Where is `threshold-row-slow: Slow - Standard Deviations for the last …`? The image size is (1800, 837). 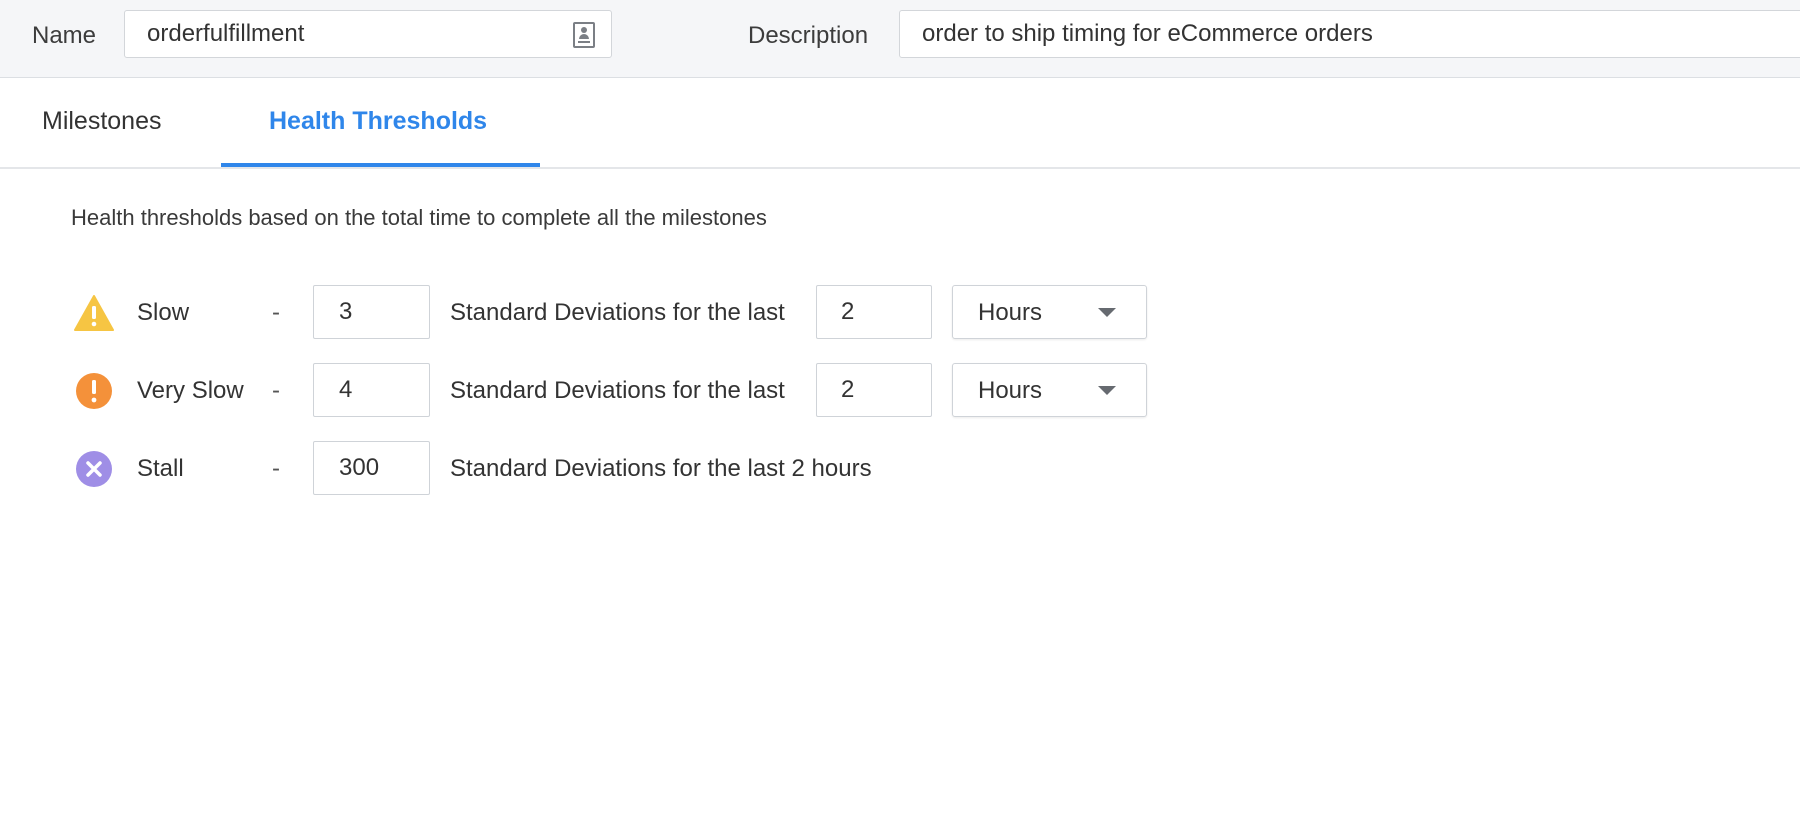
threshold-row-slow: Slow - Standard Deviations for the last … is located at coordinates (900, 313).